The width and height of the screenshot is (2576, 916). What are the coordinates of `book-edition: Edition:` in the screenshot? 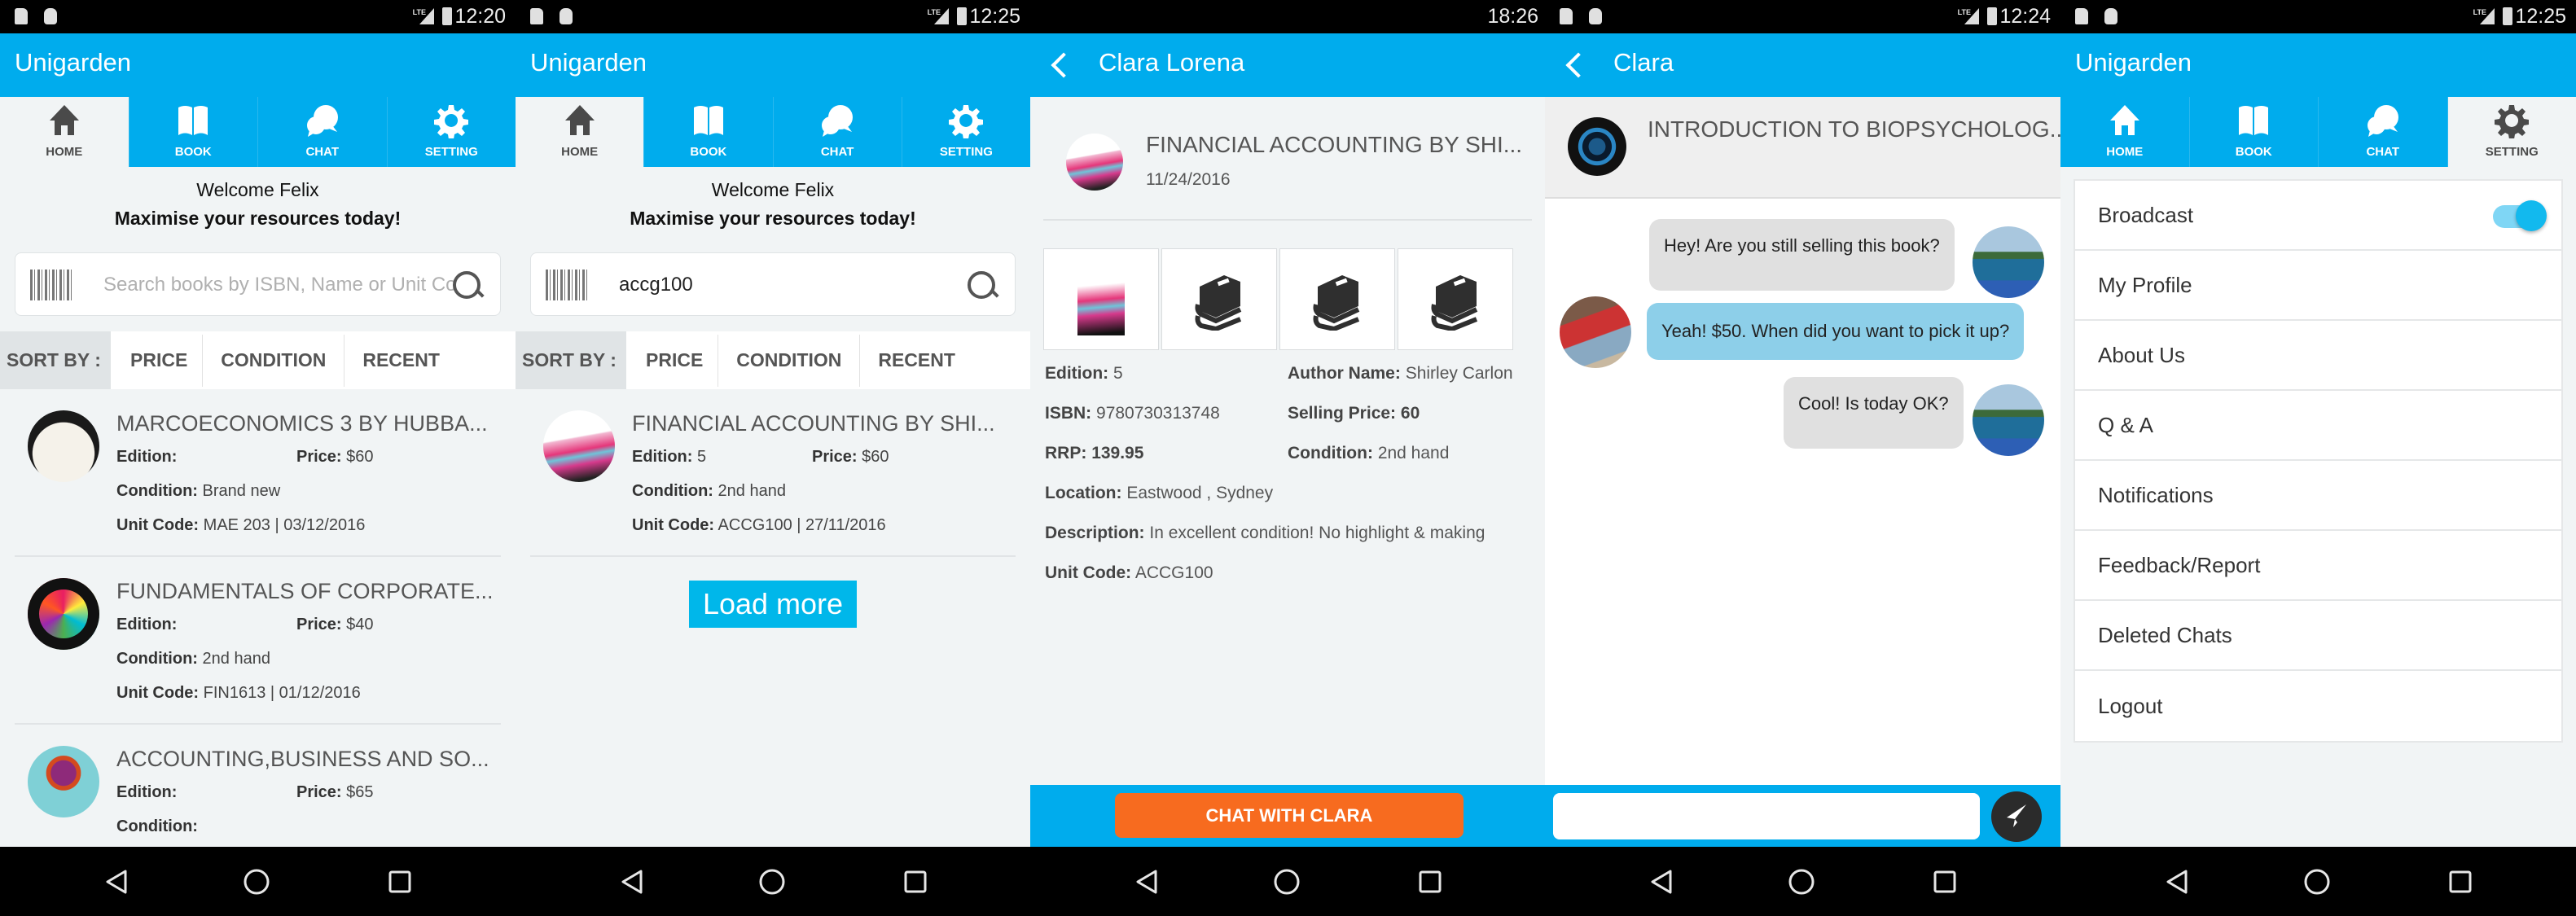 It's located at (147, 457).